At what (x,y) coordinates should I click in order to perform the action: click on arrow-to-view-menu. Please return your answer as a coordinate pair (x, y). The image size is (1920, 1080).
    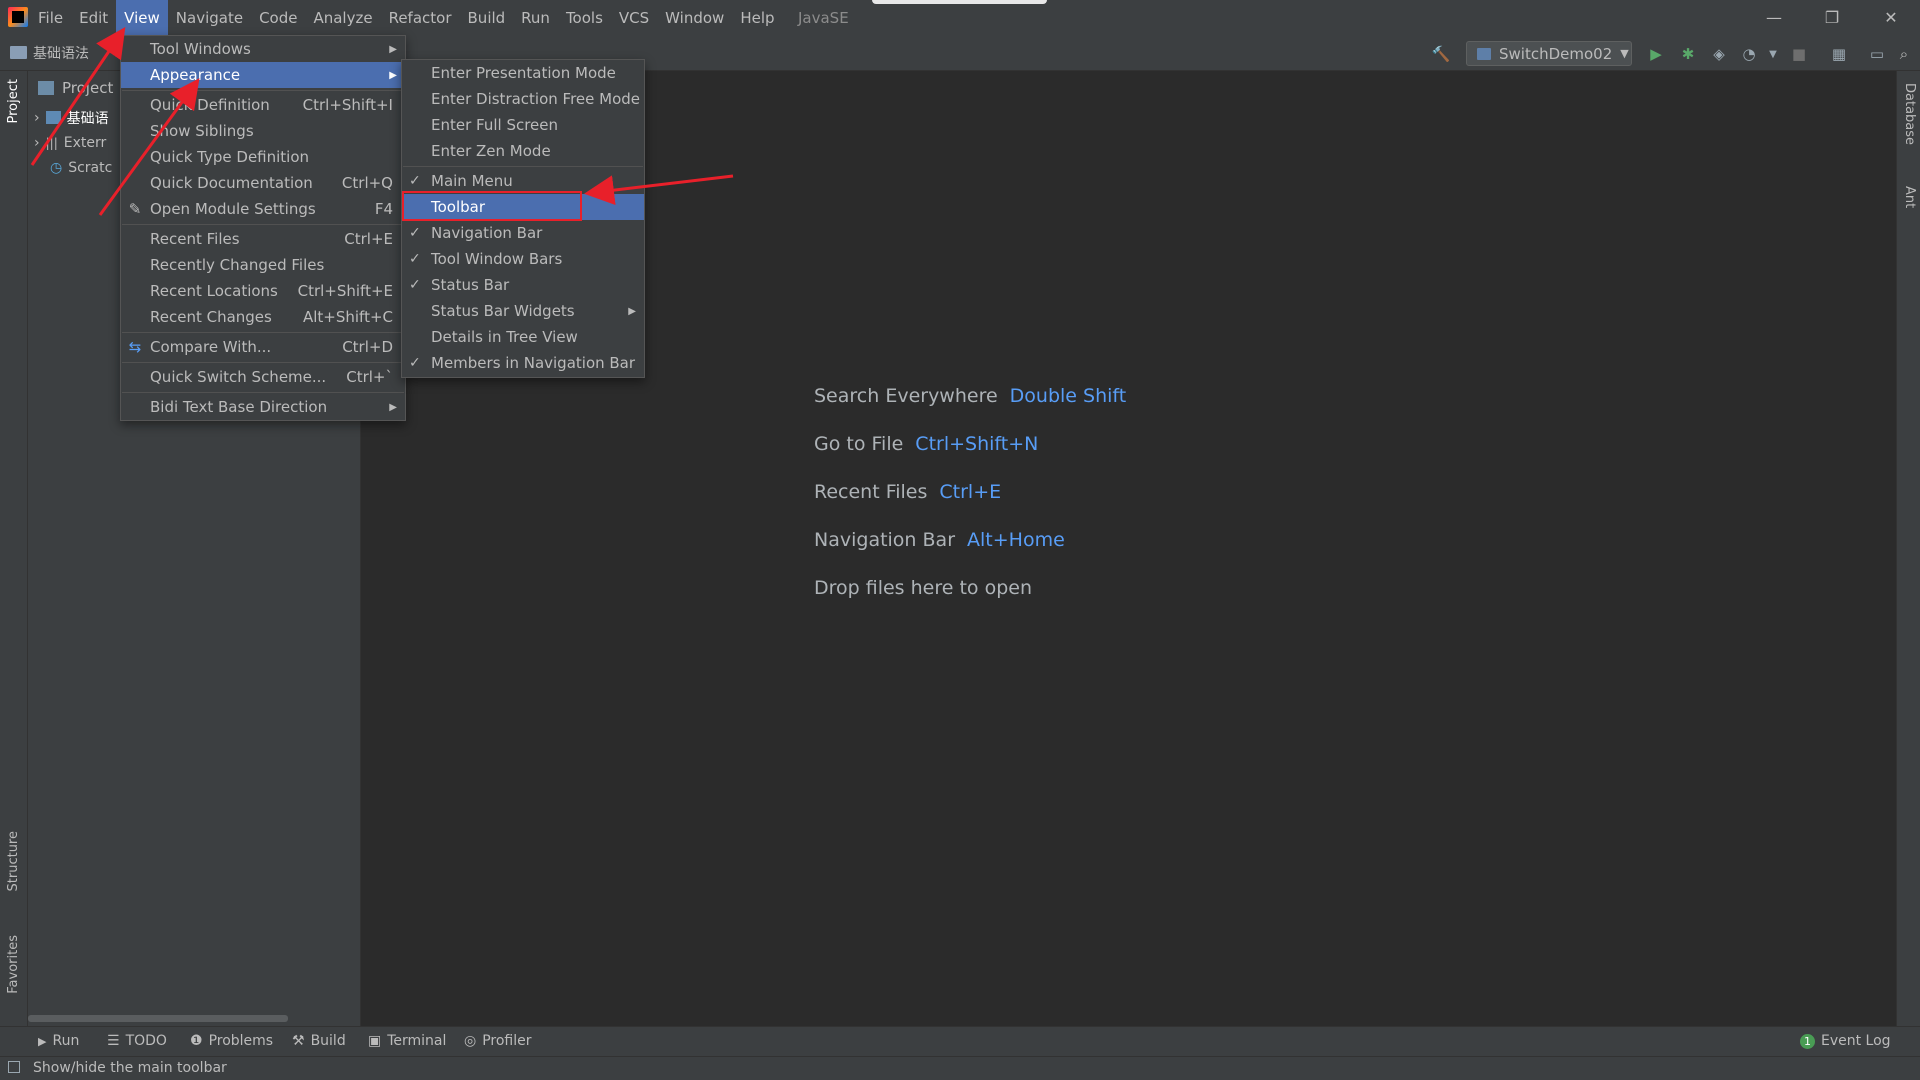
    Looking at the image, I should click on (78, 96).